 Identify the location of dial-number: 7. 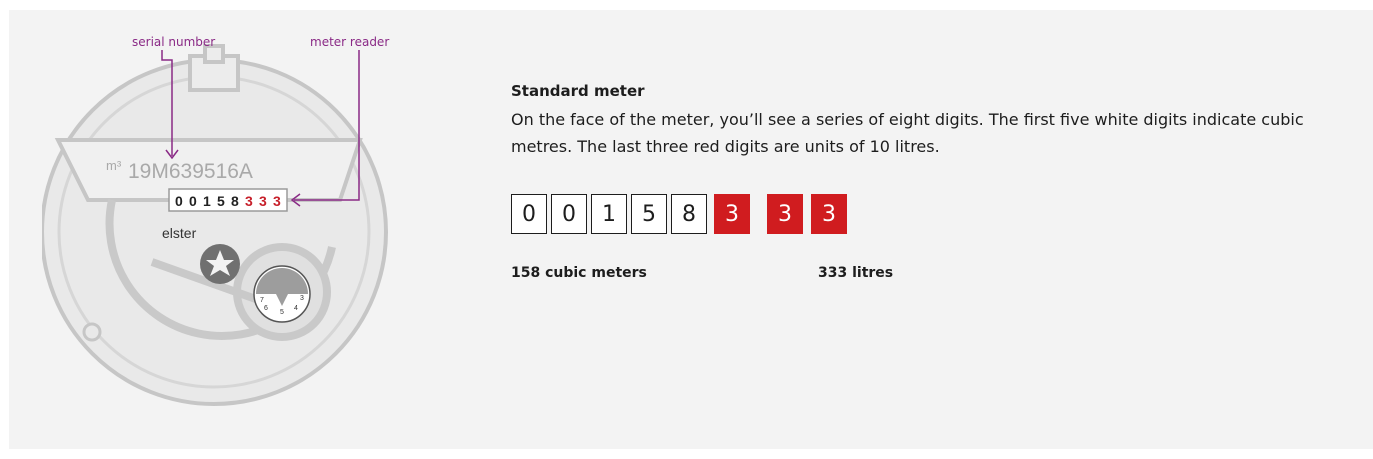
(262, 300).